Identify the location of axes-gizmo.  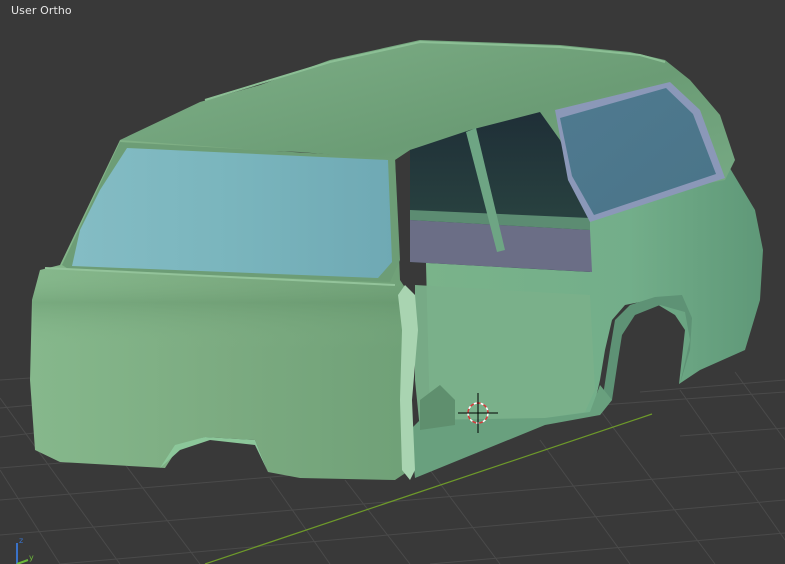
(22, 553).